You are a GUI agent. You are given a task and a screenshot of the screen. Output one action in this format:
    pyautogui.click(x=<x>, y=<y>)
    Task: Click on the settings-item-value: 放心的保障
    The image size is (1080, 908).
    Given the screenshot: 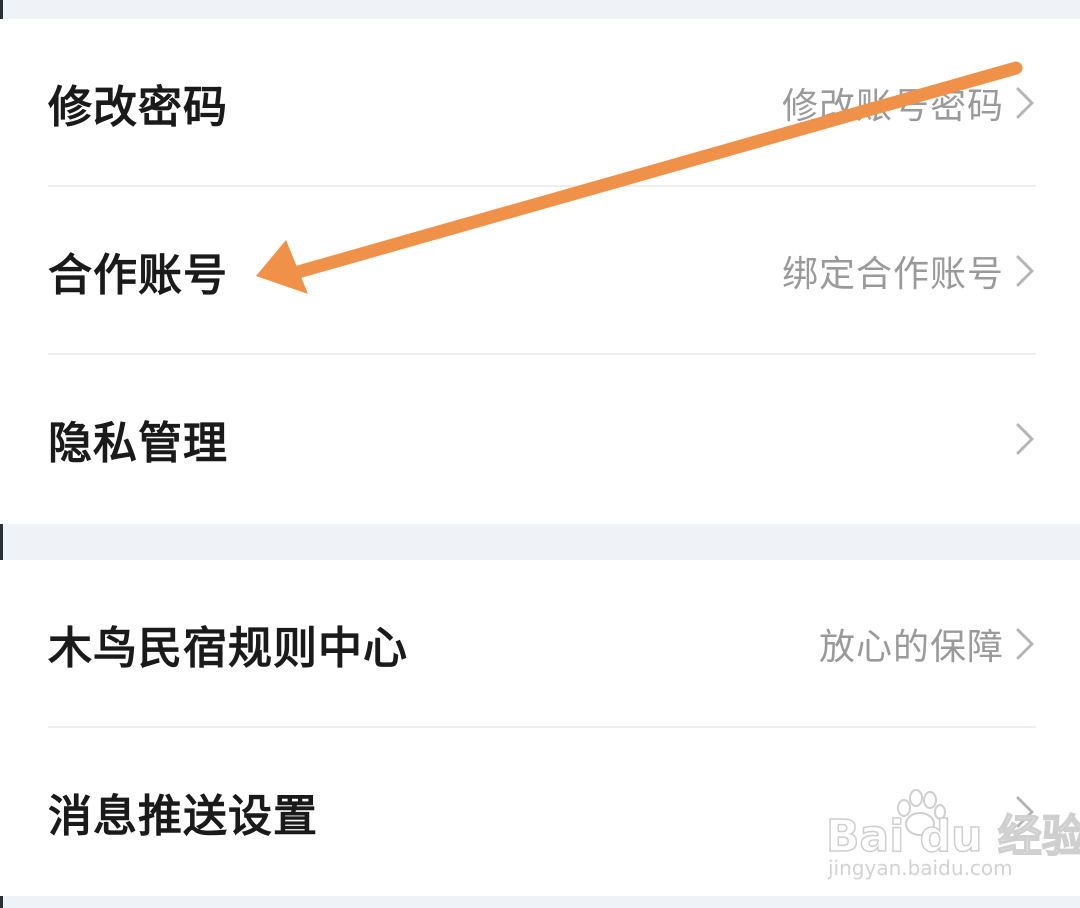 What is the action you would take?
    pyautogui.click(x=911, y=647)
    